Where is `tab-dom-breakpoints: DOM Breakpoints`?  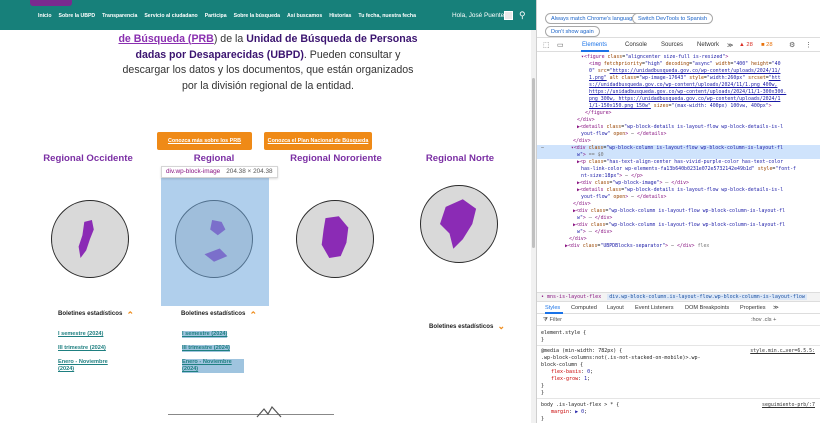
tab-dom-breakpoints: DOM Breakpoints is located at coordinates (707, 308).